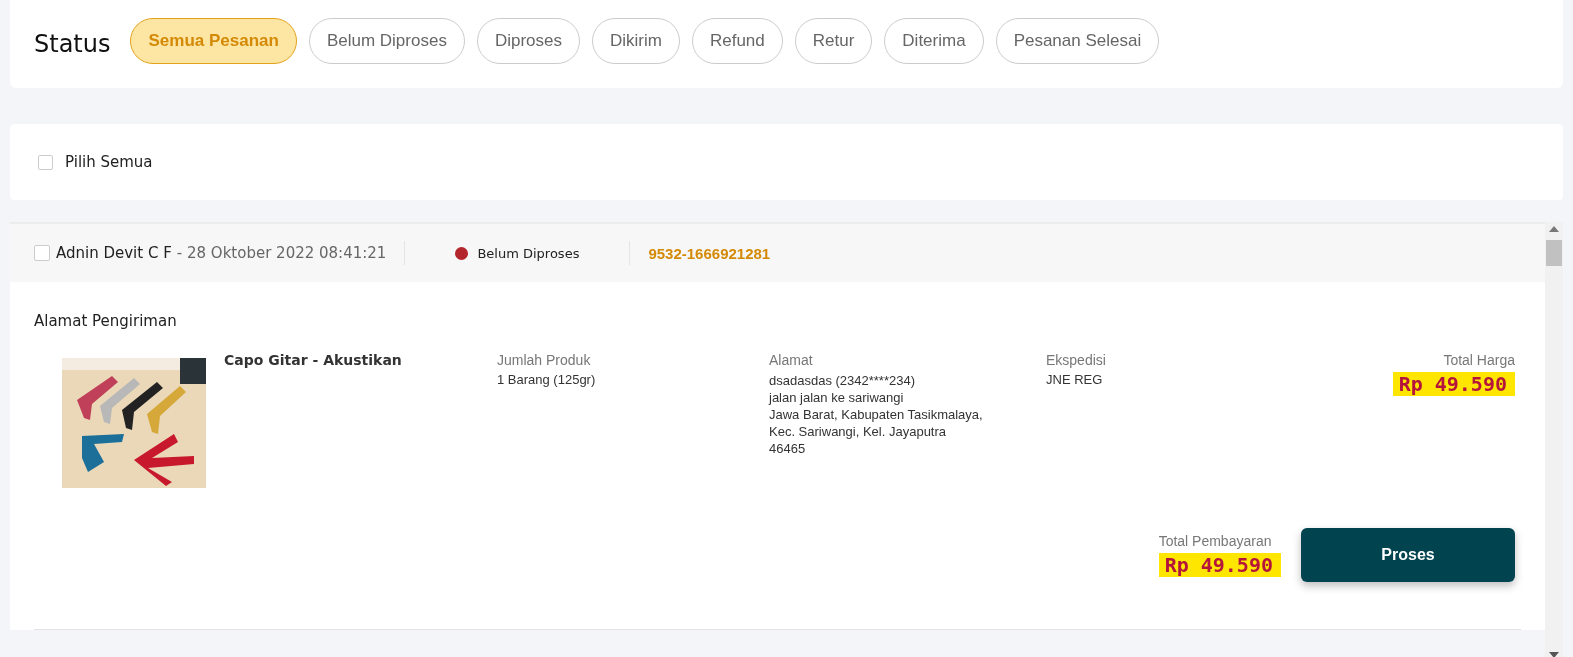 This screenshot has width=1573, height=657. Describe the element at coordinates (281, 253) in the screenshot. I see `order-date: - 28 Oktober 2022 08:41:21` at that location.